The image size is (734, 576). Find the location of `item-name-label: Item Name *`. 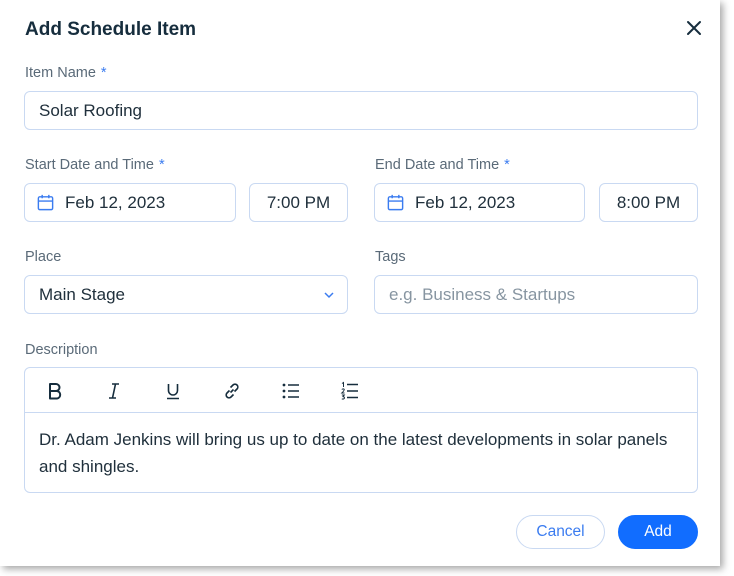

item-name-label: Item Name * is located at coordinates (66, 73).